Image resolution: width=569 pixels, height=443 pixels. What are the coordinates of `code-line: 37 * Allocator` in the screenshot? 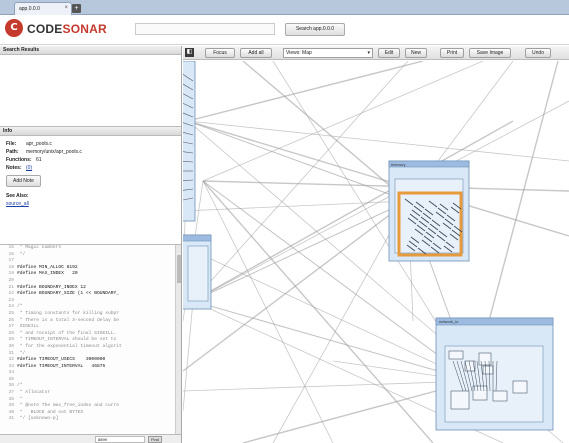 It's located at (90, 393).